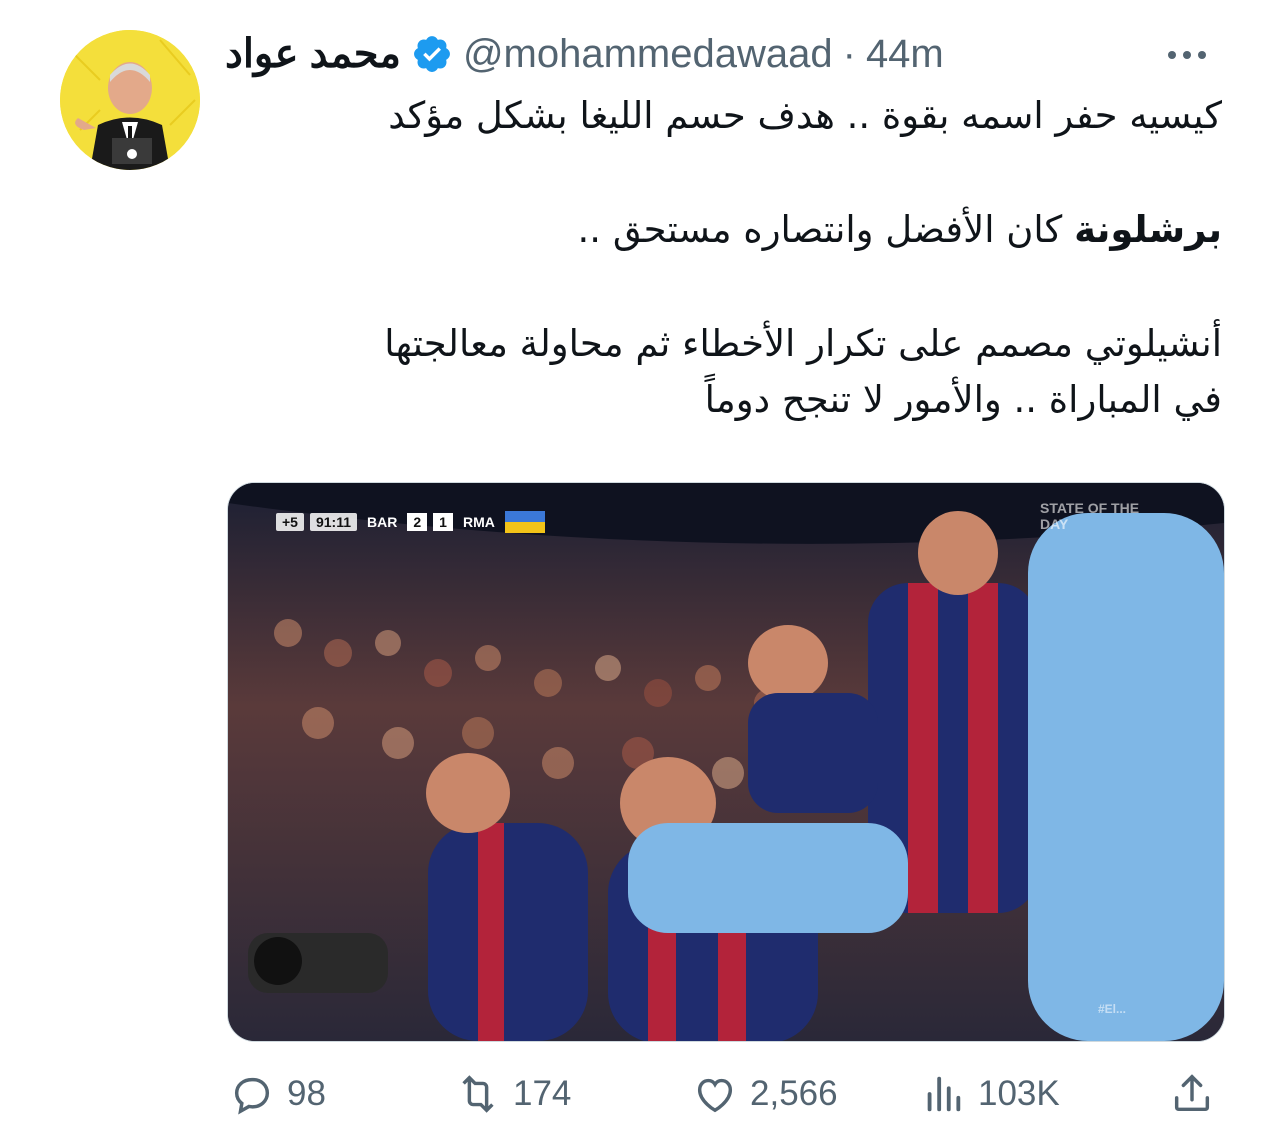 The height and width of the screenshot is (1131, 1284). I want to click on display-name: محمد عواد, so click(313, 54).